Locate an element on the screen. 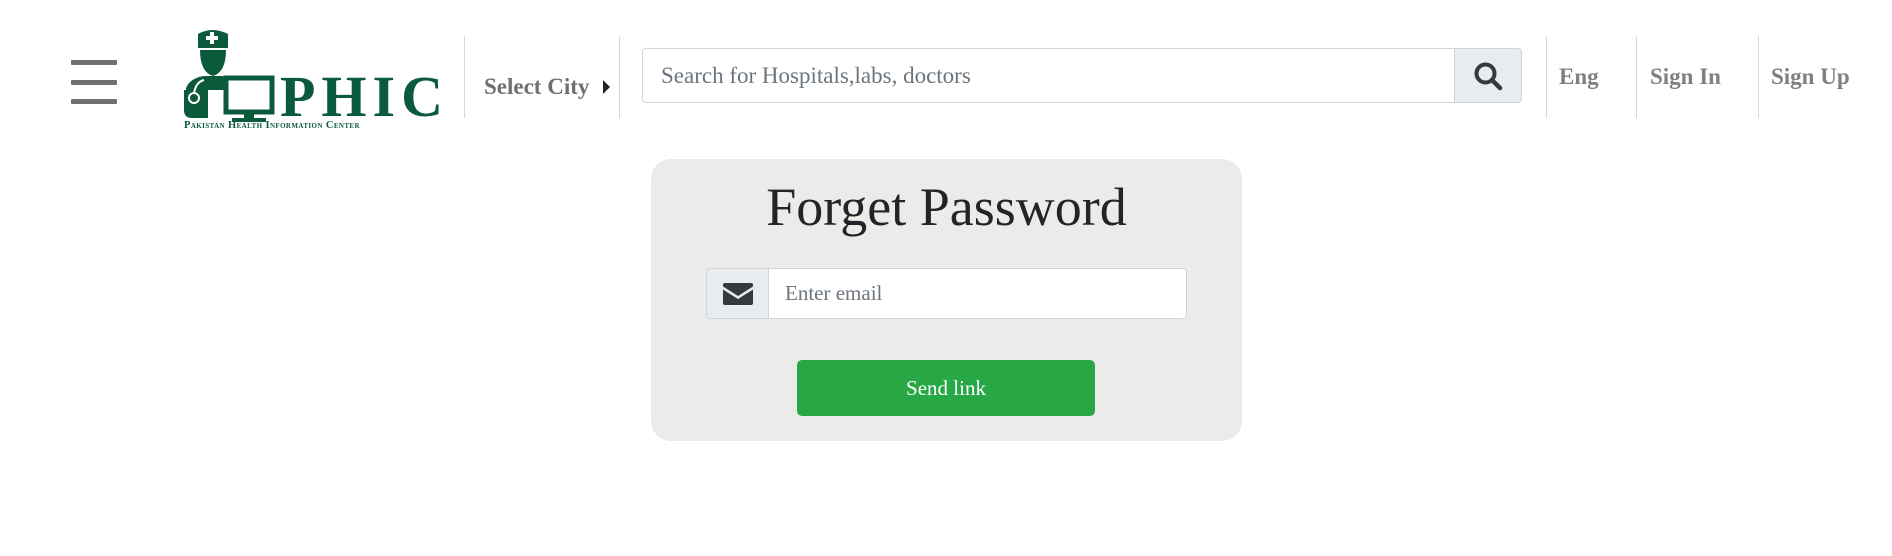  email-input-group is located at coordinates (946, 293).